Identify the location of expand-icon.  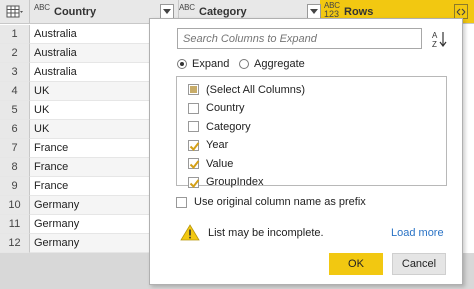
(461, 11).